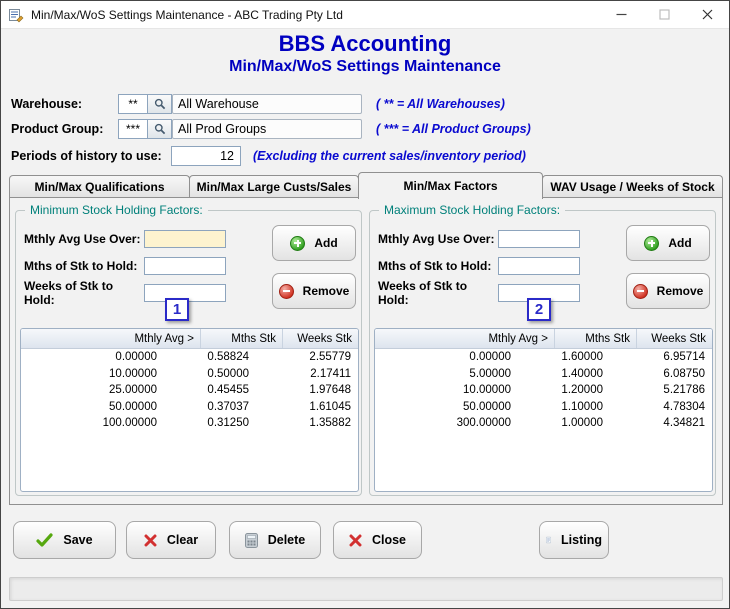 The height and width of the screenshot is (609, 730). I want to click on listing-button: Listing, so click(574, 540).